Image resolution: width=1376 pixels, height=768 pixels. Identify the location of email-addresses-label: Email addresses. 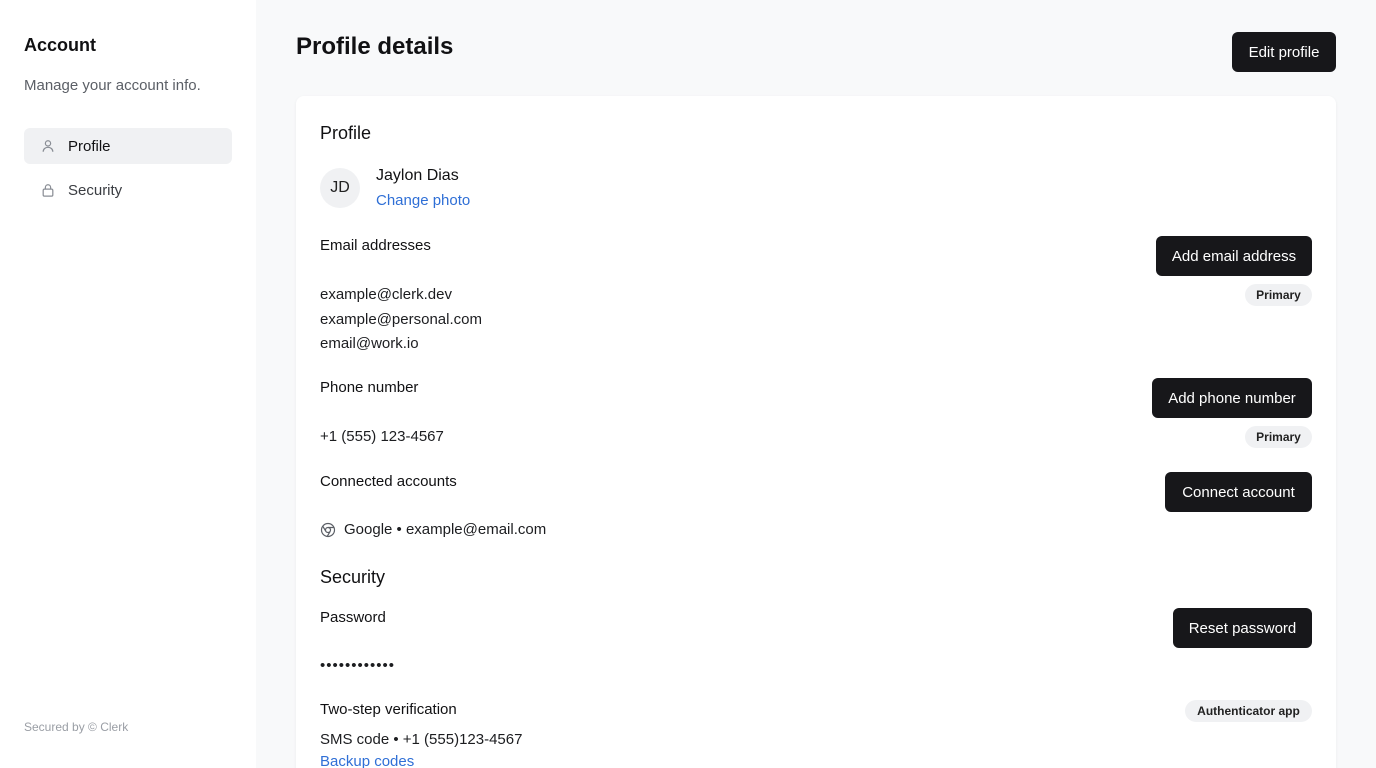
(375, 245).